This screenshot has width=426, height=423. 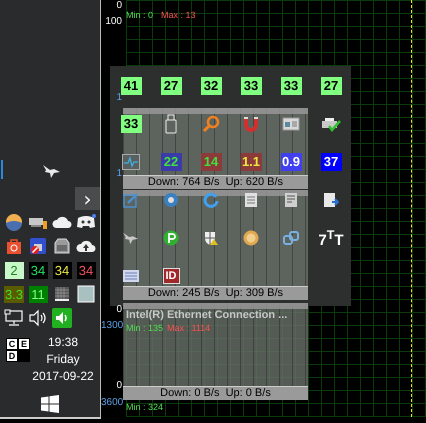 I want to click on active-indicator, so click(x=2, y=169).